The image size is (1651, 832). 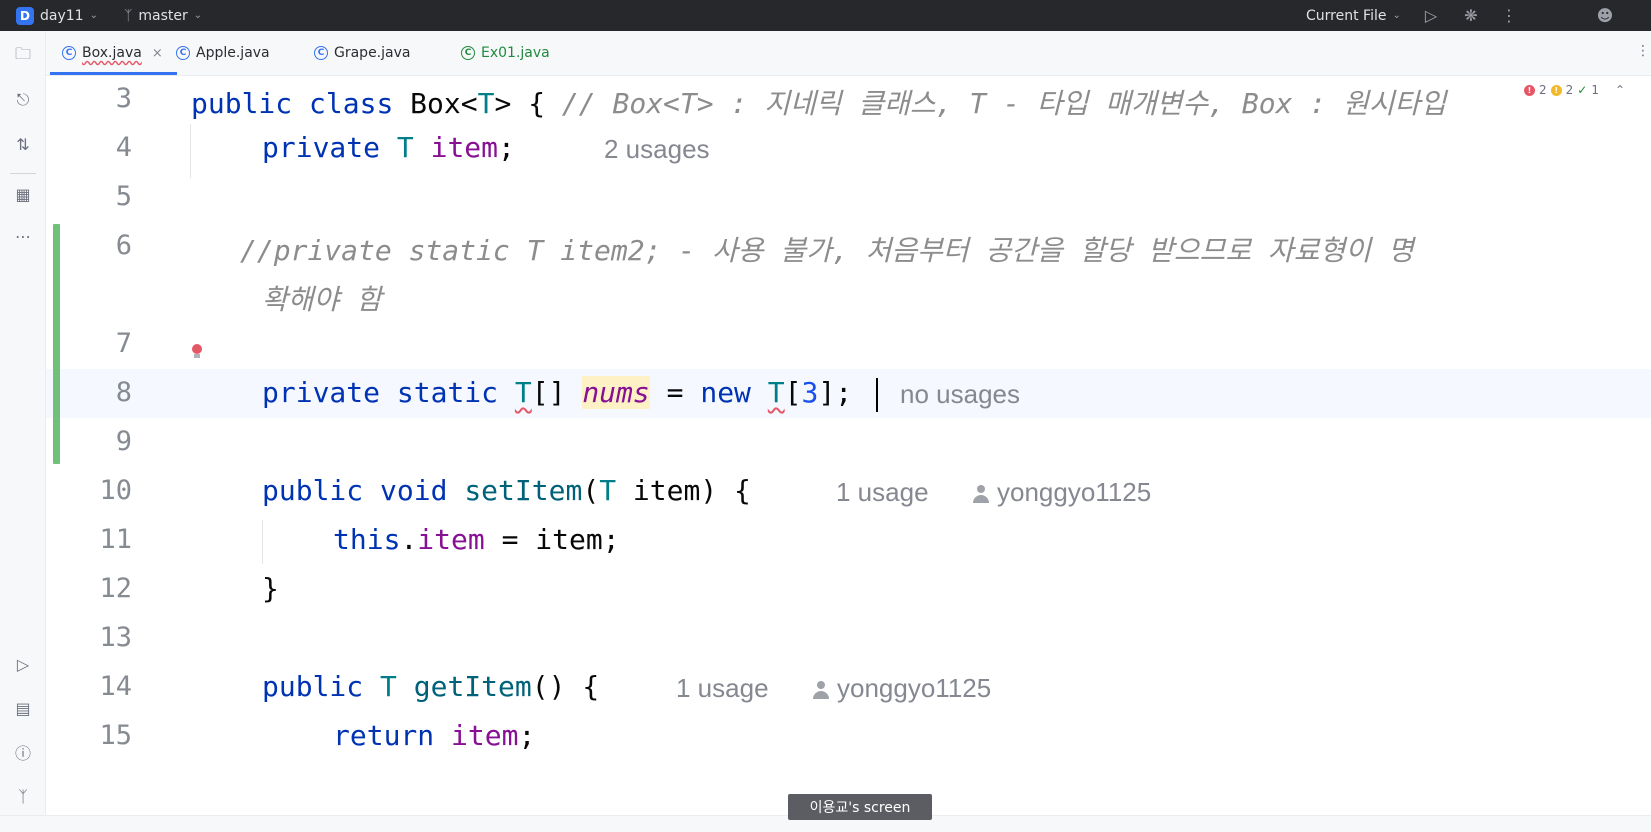 What do you see at coordinates (23, 100) in the screenshot?
I see `commit-icon: ⎋` at bounding box center [23, 100].